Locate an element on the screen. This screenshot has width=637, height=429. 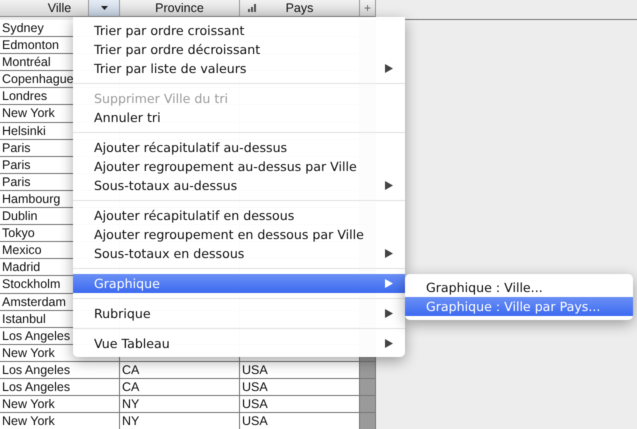
column-header: Ville is located at coordinates (60, 8).